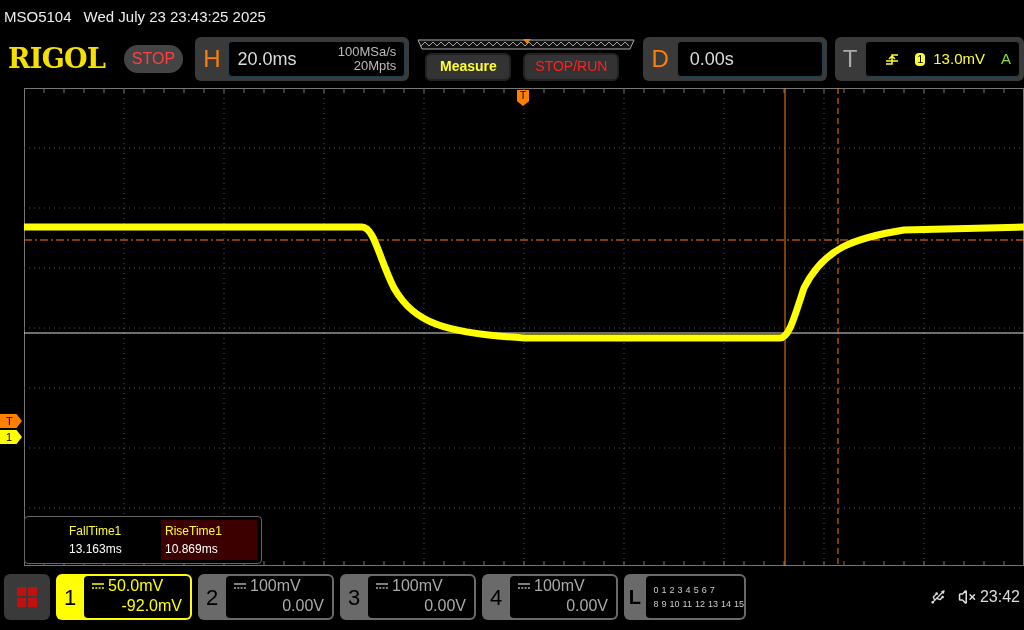 Image resolution: width=1024 pixels, height=630 pixels. I want to click on channel-panel: 2 100mV 0.00V, so click(266, 597).